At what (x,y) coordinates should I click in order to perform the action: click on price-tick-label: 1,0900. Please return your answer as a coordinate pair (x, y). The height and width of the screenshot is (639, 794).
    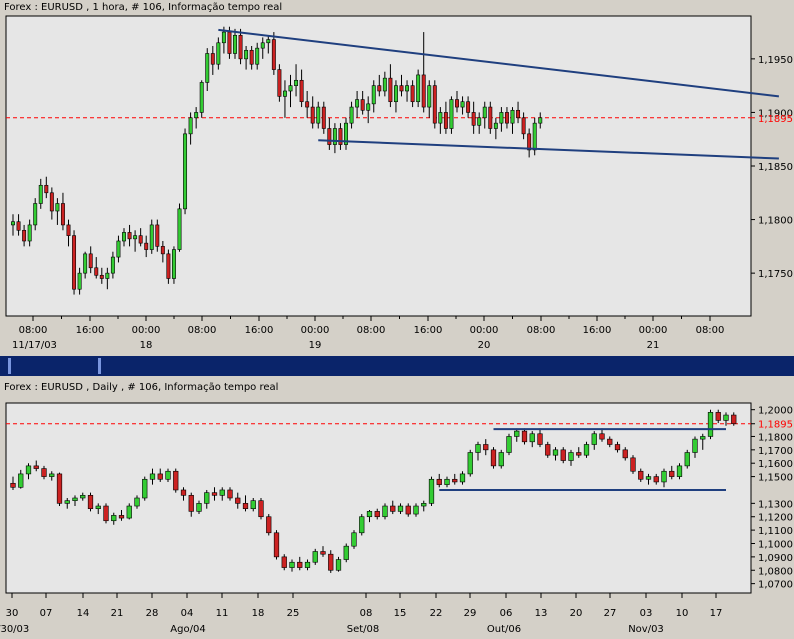
    Looking at the image, I should click on (775, 558).